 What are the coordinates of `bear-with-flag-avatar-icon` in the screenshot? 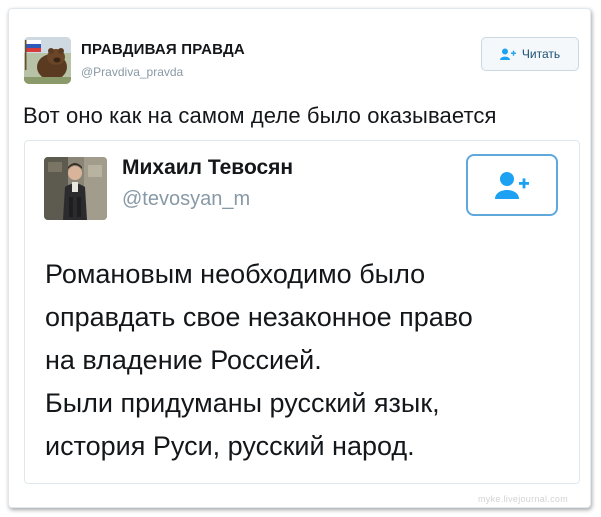 It's located at (47, 60).